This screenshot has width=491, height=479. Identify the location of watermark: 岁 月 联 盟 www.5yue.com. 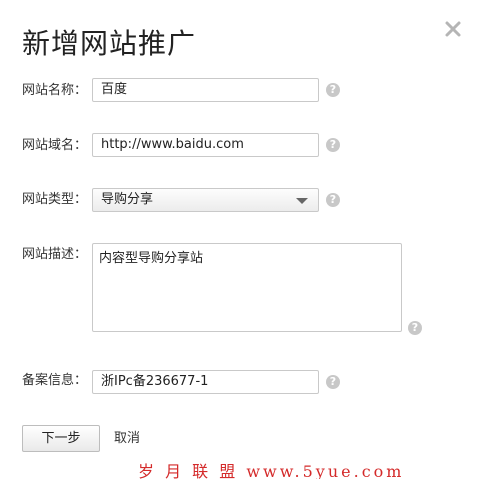
(271, 470).